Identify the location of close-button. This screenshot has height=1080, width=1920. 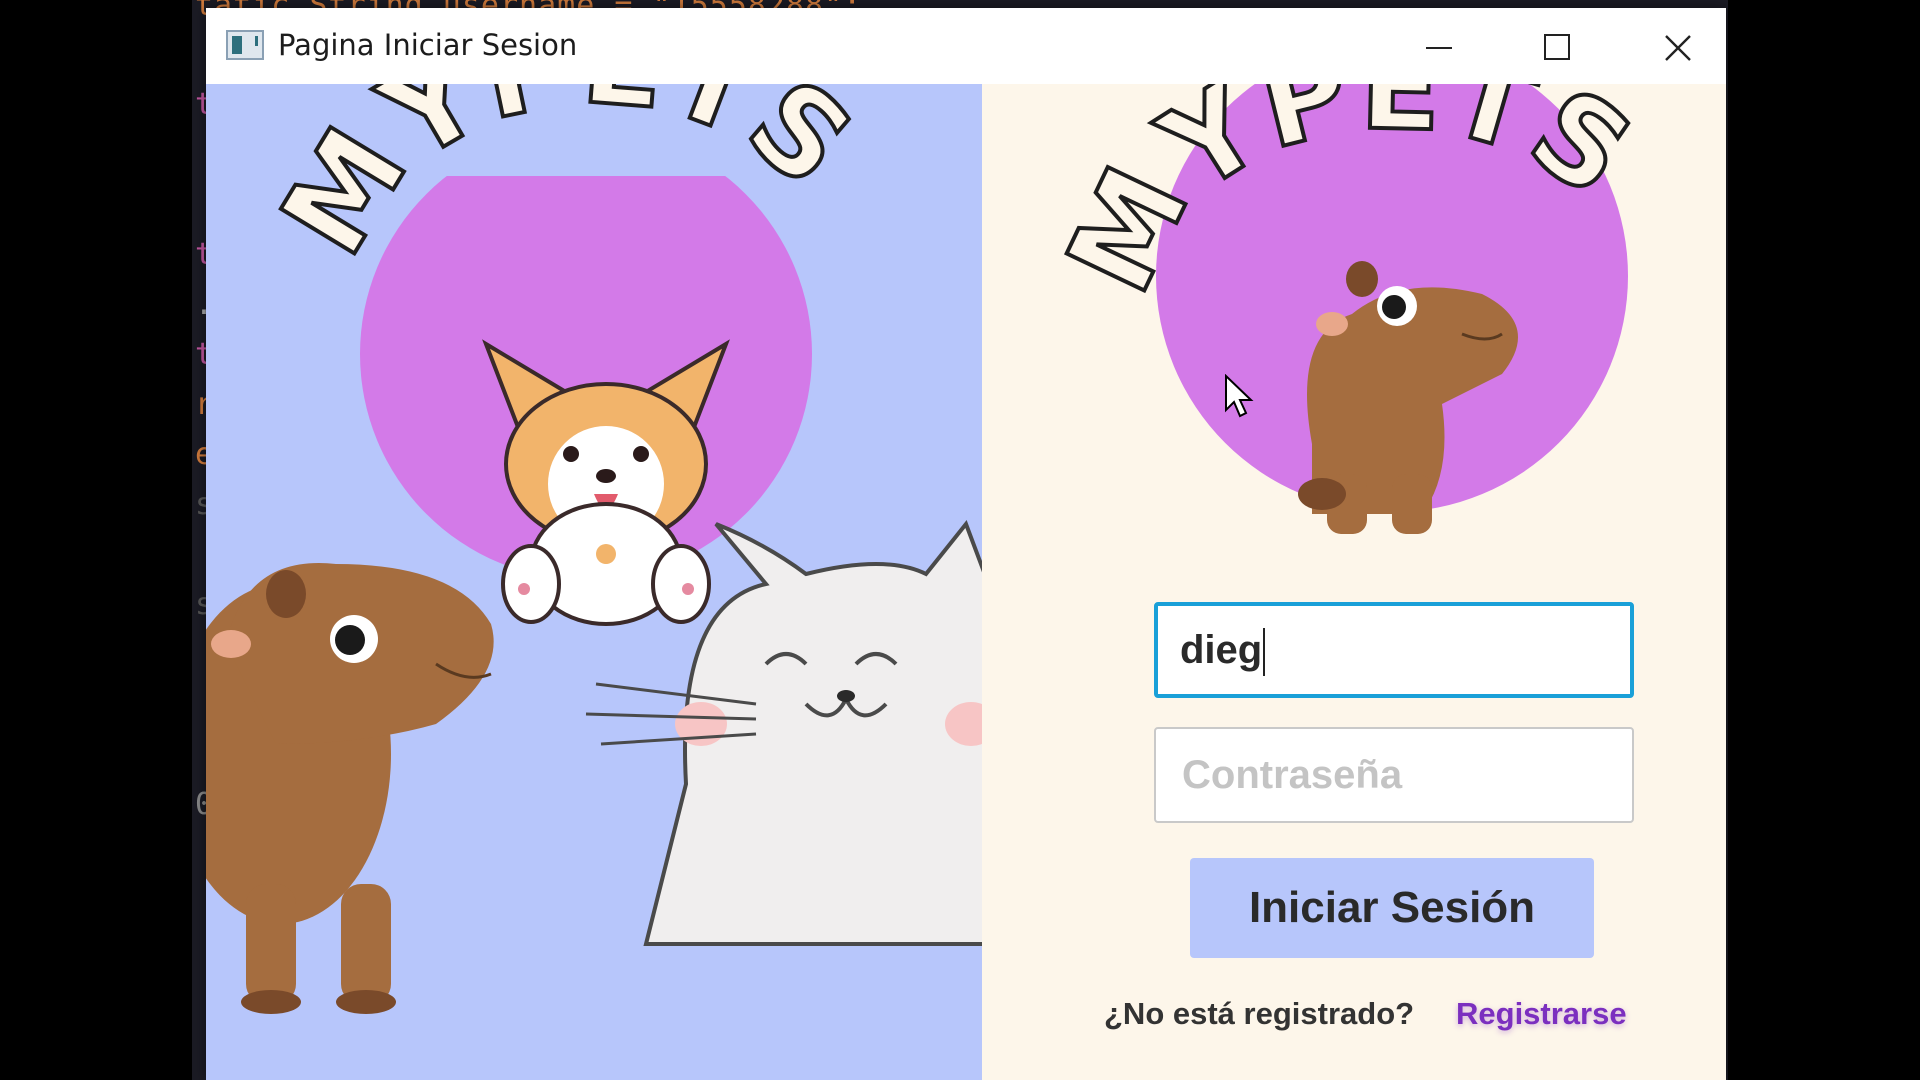
(1676, 46).